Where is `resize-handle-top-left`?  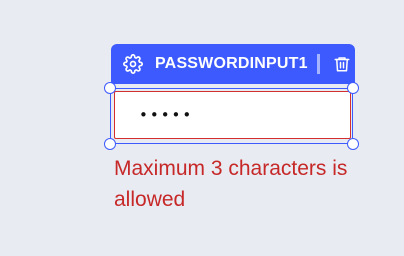 resize-handle-top-left is located at coordinates (110, 88).